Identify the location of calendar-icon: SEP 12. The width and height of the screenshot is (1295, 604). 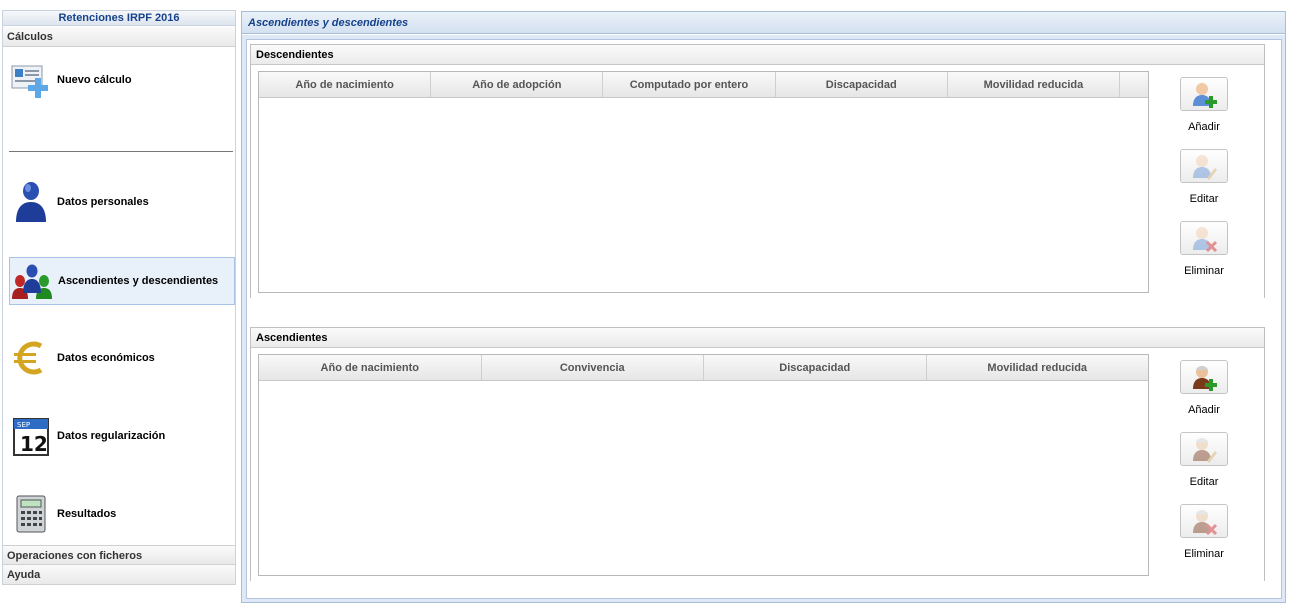
(31, 436).